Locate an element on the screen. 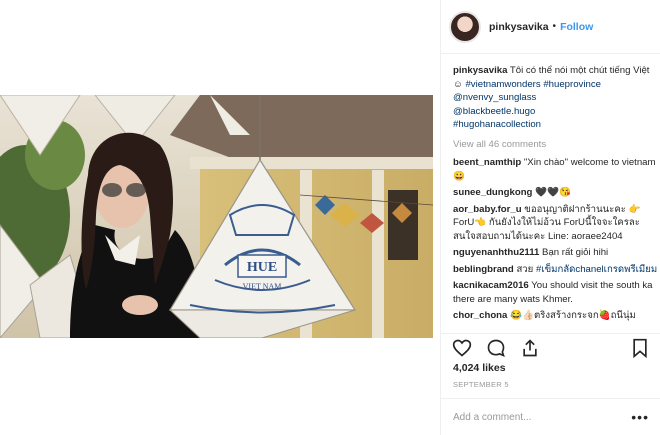 The height and width of the screenshot is (435, 660). comment-username: kacnikacam2016 is located at coordinates (491, 285).